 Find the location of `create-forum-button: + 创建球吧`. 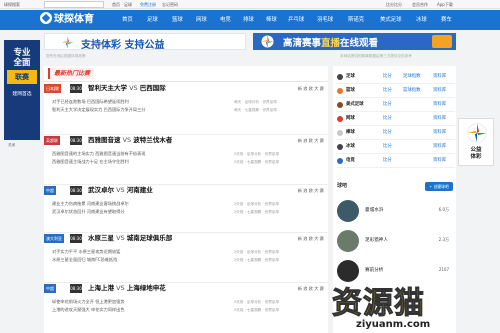

create-forum-button: + 创建球吧 is located at coordinates (439, 186).